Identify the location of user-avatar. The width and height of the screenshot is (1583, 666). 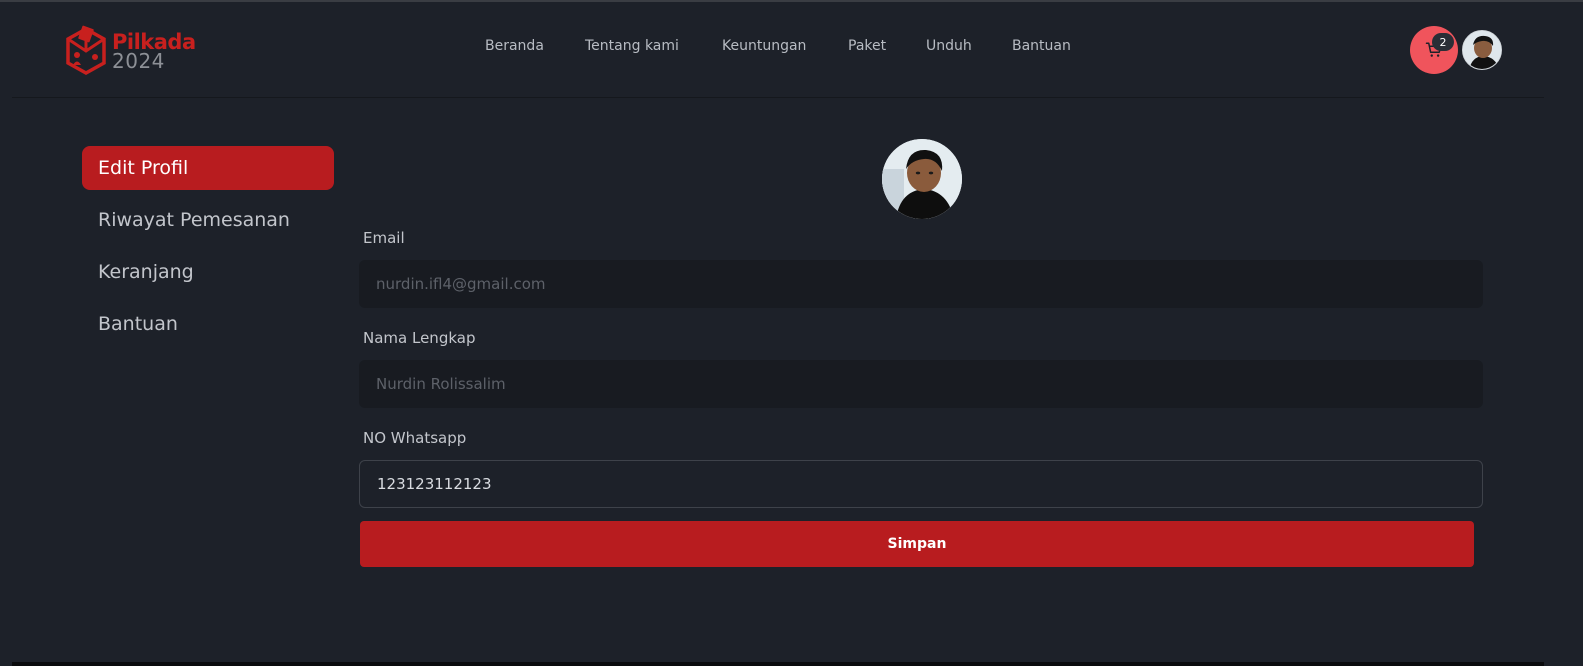
(1482, 50).